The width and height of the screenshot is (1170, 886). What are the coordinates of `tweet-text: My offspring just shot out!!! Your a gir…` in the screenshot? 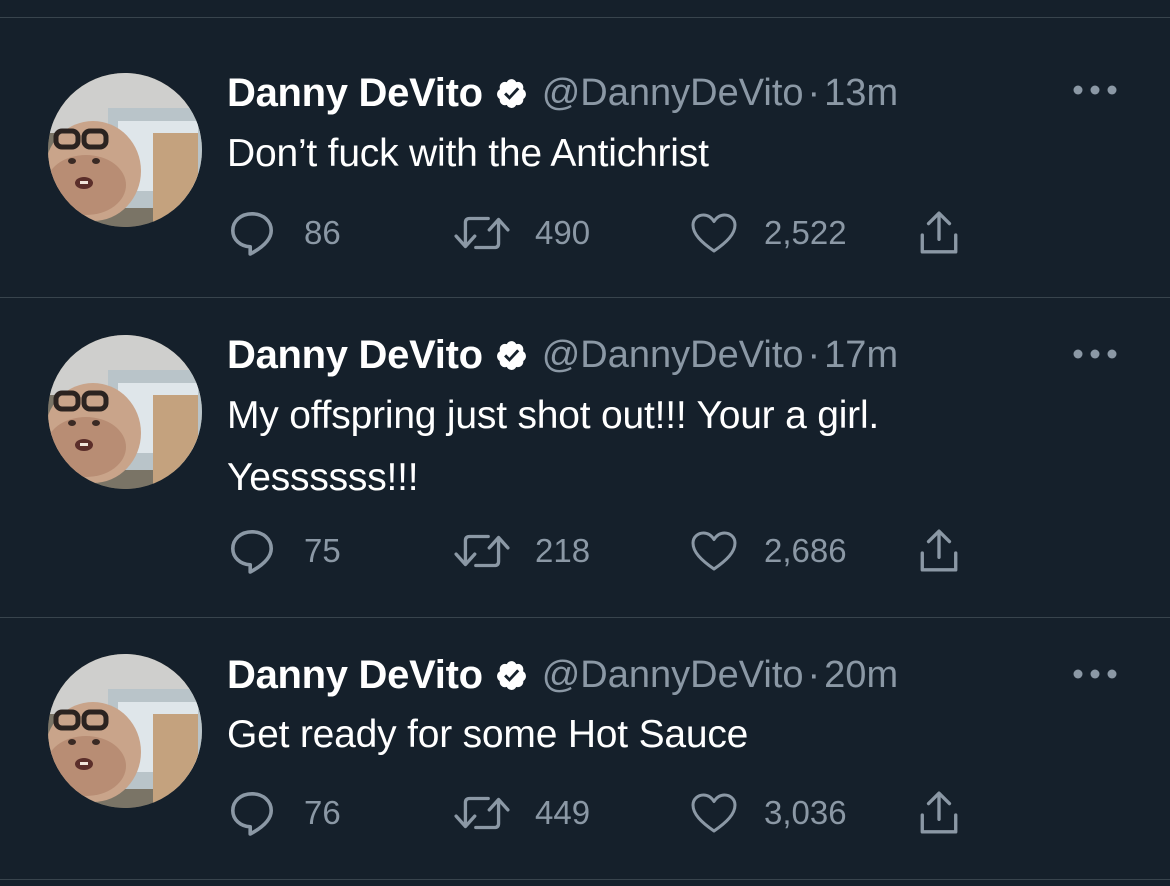 It's located at (677, 447).